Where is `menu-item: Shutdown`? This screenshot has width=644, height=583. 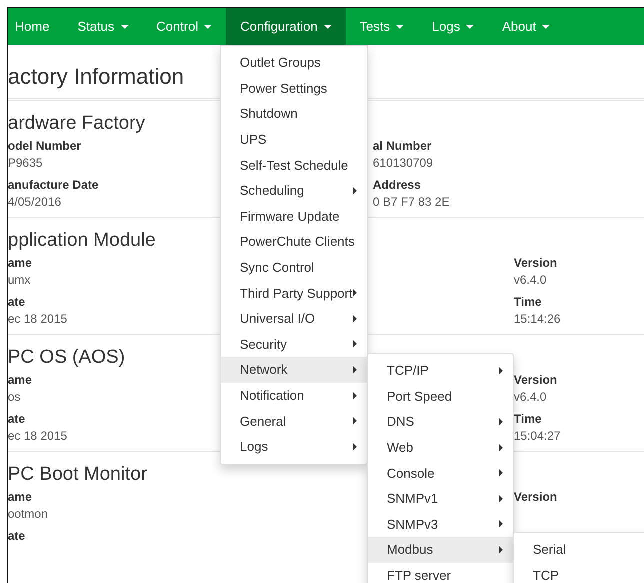 menu-item: Shutdown is located at coordinates (294, 114).